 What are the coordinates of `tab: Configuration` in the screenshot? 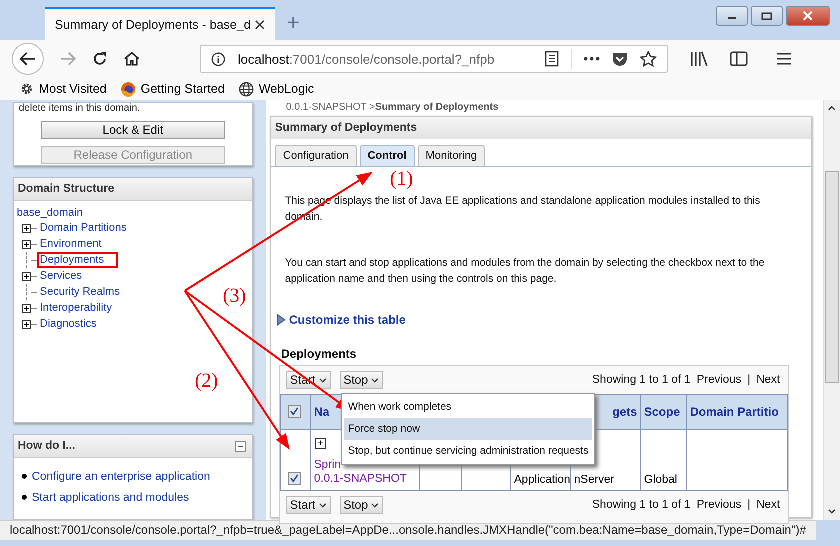 It's located at (316, 155).